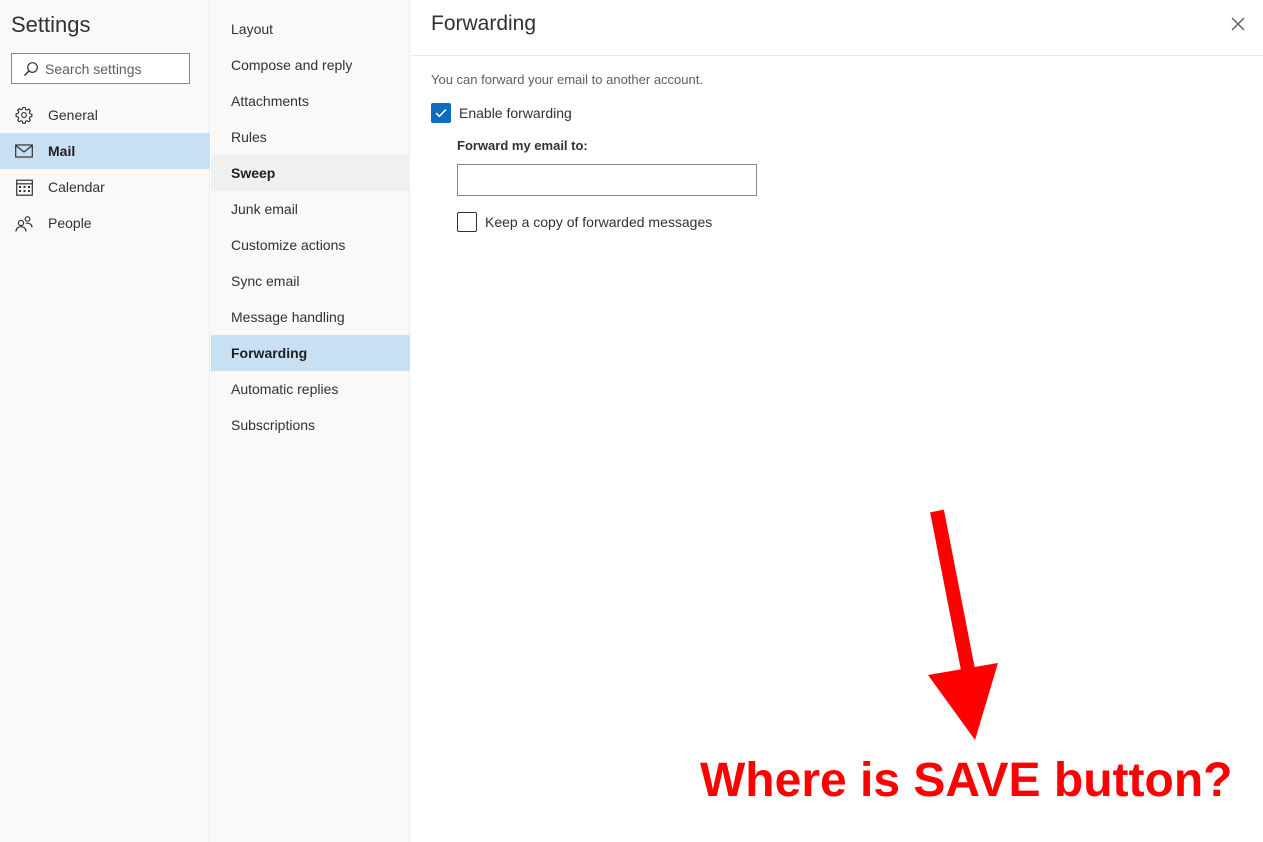  I want to click on forward-to-label: Forward my email to:, so click(522, 145).